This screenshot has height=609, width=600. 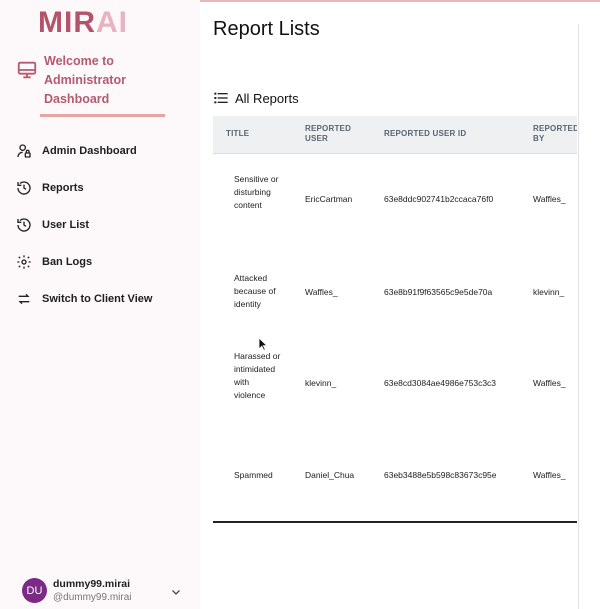 What do you see at coordinates (321, 292) in the screenshot?
I see `cell-reported-user: Waffles_` at bounding box center [321, 292].